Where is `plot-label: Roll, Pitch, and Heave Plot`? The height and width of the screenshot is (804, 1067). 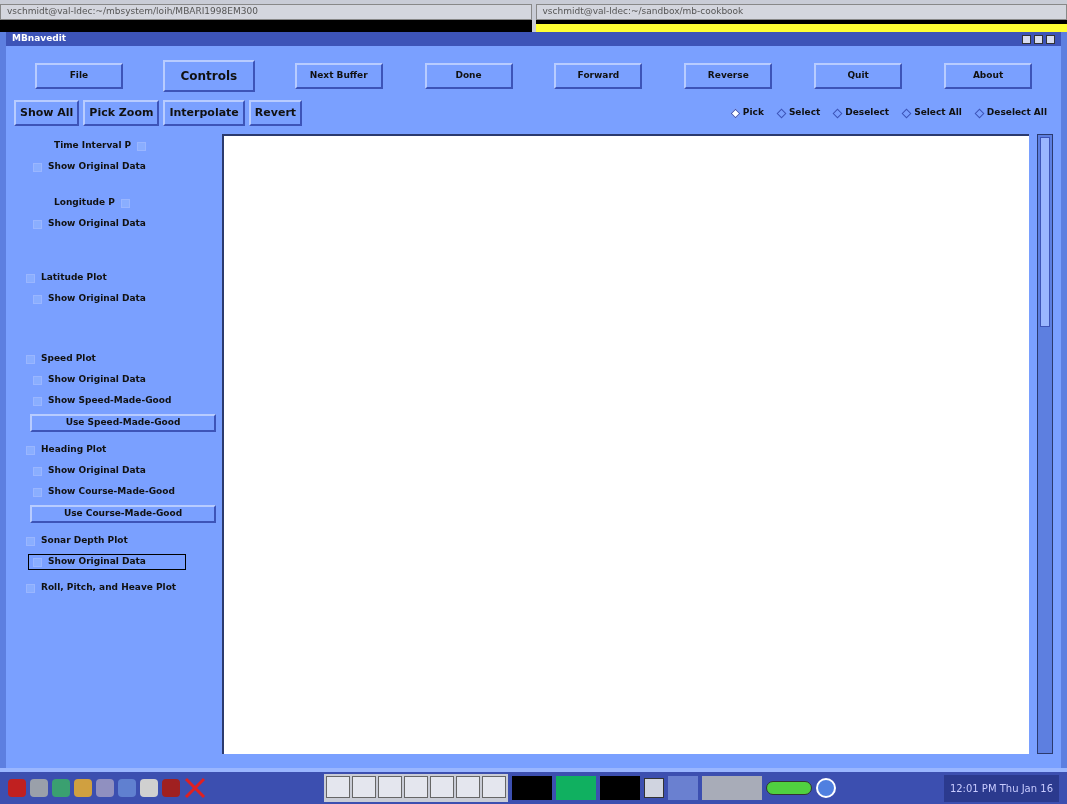
plot-label: Roll, Pitch, and Heave Plot is located at coordinates (109, 588).